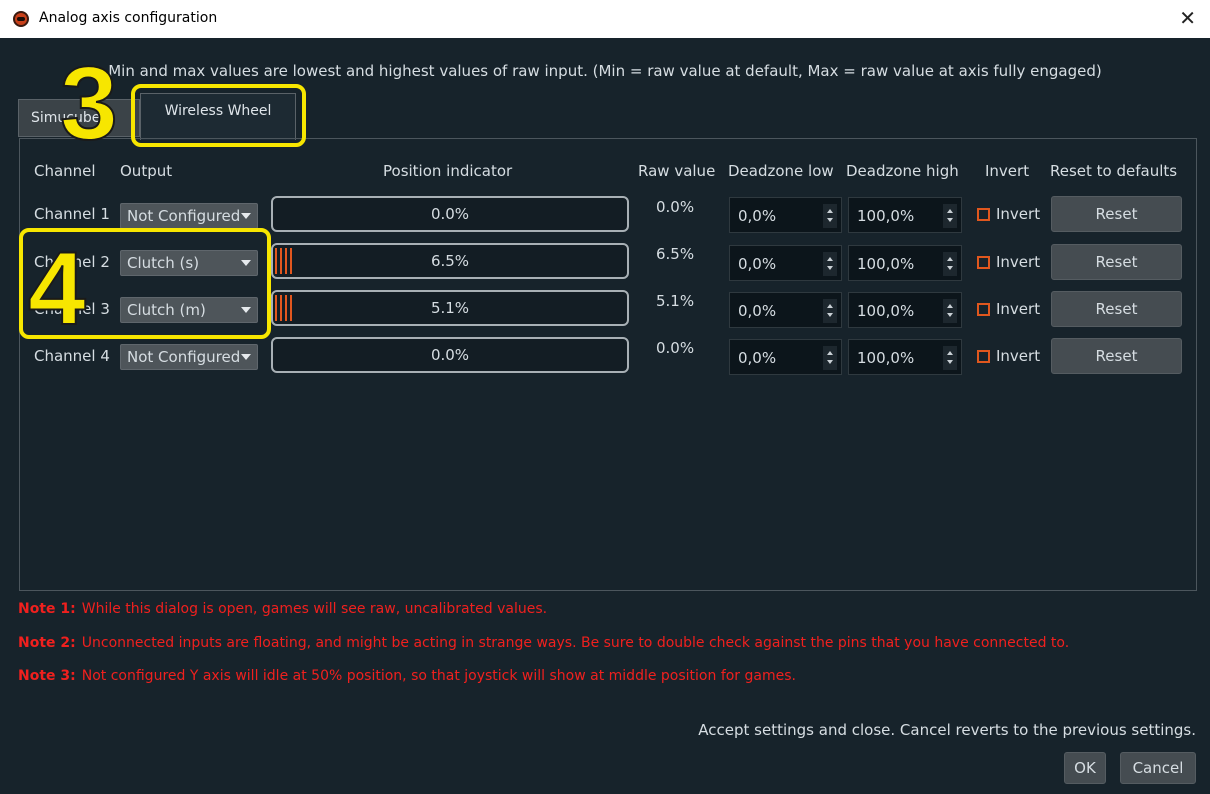  I want to click on title-bar: Analog axis configuration ✕, so click(605, 19).